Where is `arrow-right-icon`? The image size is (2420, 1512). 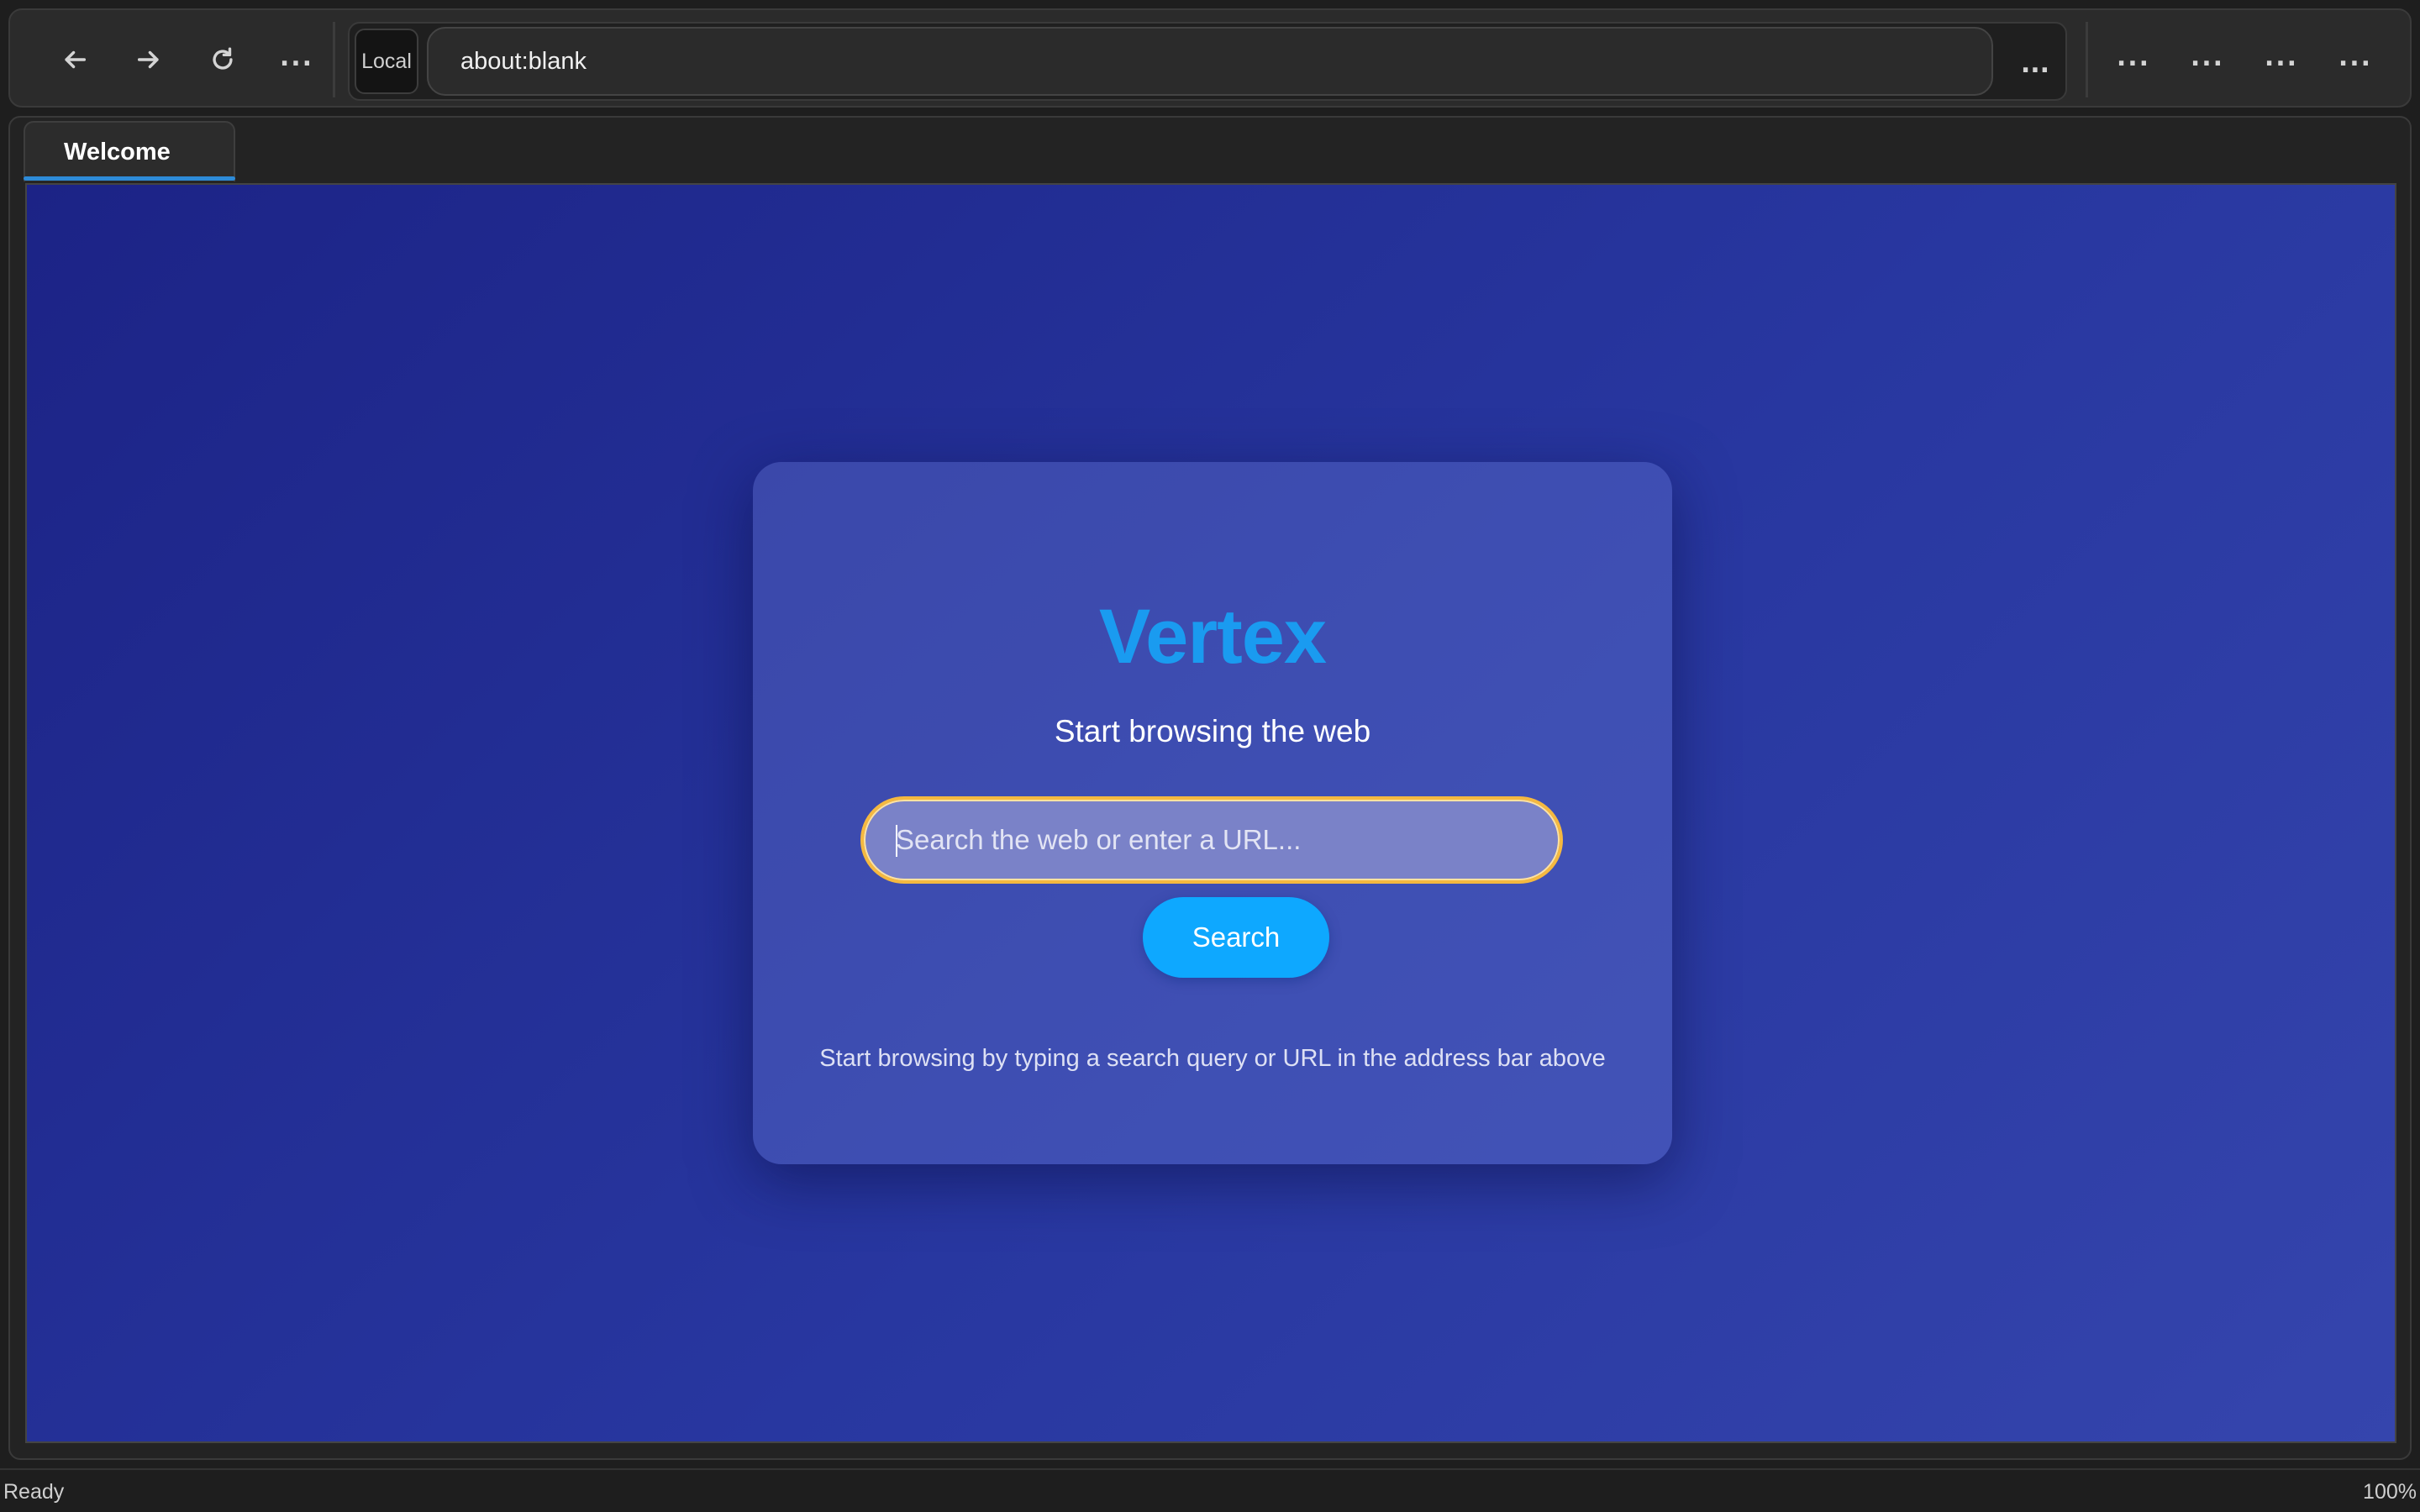
arrow-right-icon is located at coordinates (148, 59).